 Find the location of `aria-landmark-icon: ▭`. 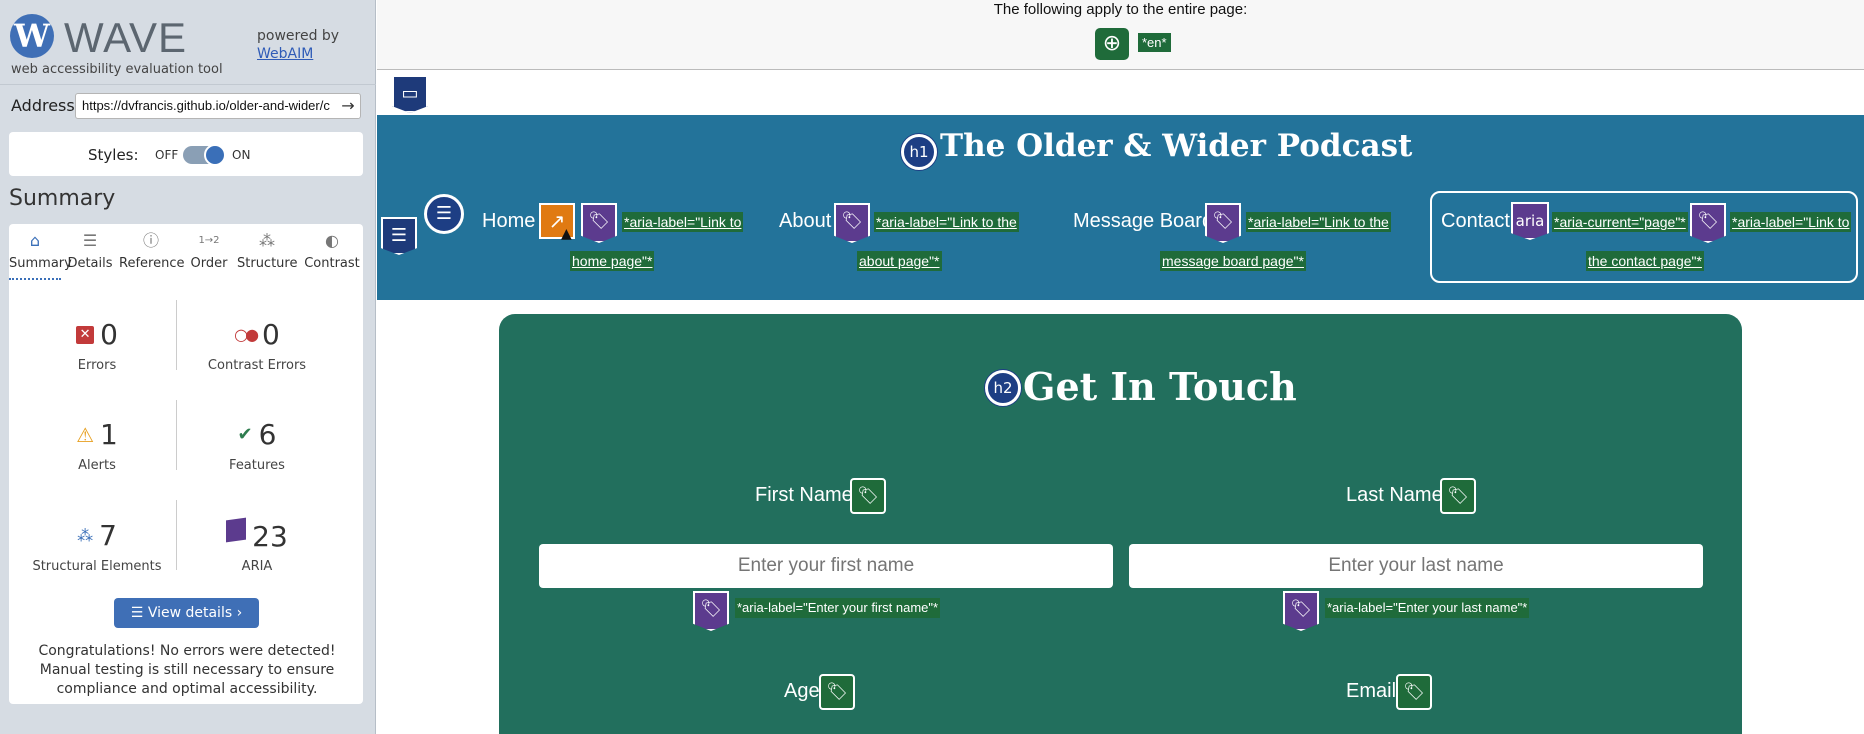

aria-landmark-icon: ▭ is located at coordinates (410, 94).